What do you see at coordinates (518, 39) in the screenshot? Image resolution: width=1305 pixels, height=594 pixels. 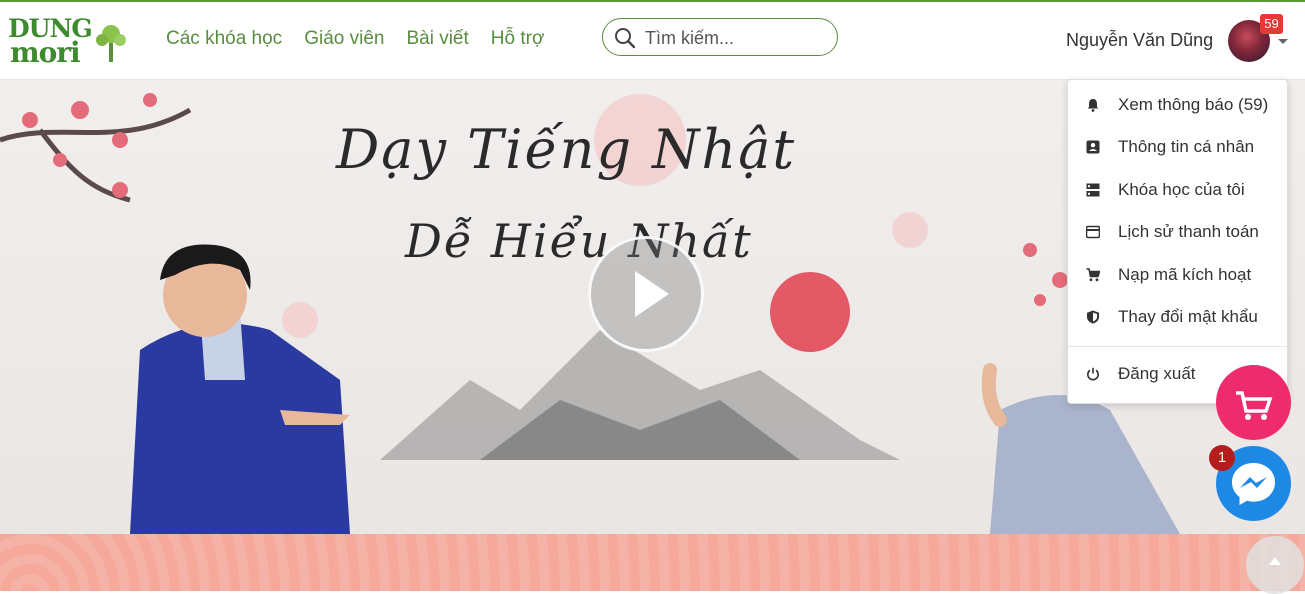 I see `nav-support: Hỗ trợ` at bounding box center [518, 39].